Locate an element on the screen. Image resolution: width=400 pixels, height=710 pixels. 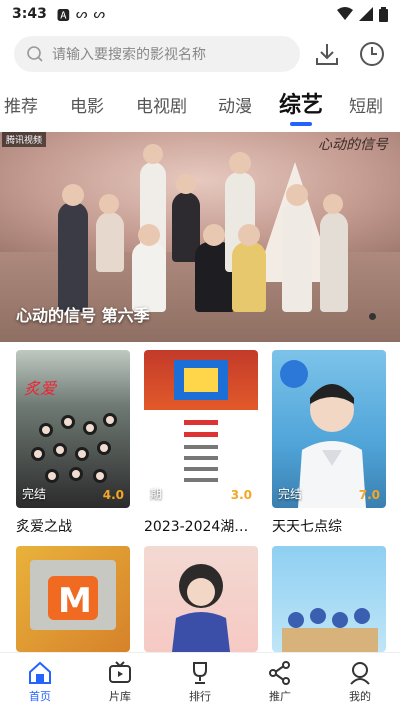
status-time: 3:43 is located at coordinates (29, 14).